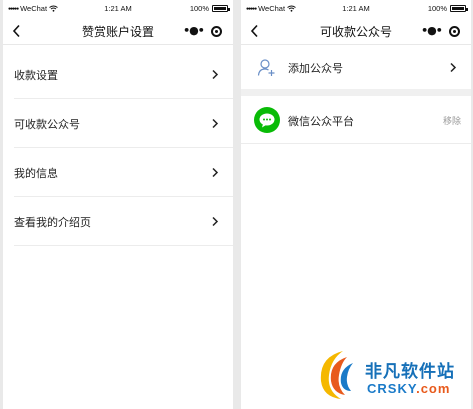  Describe the element at coordinates (123, 245) in the screenshot. I see `divider` at that location.